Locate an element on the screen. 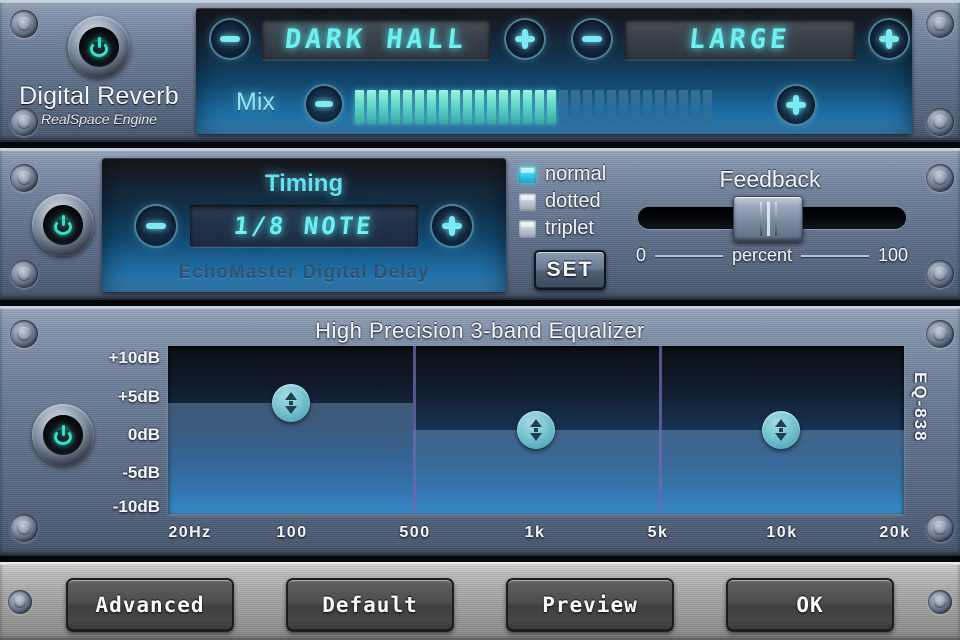  mode-label: normal is located at coordinates (576, 174).